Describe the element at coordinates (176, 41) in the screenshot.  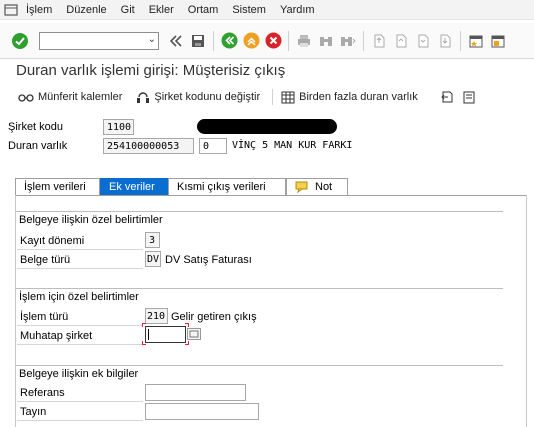
I see `back-icon` at that location.